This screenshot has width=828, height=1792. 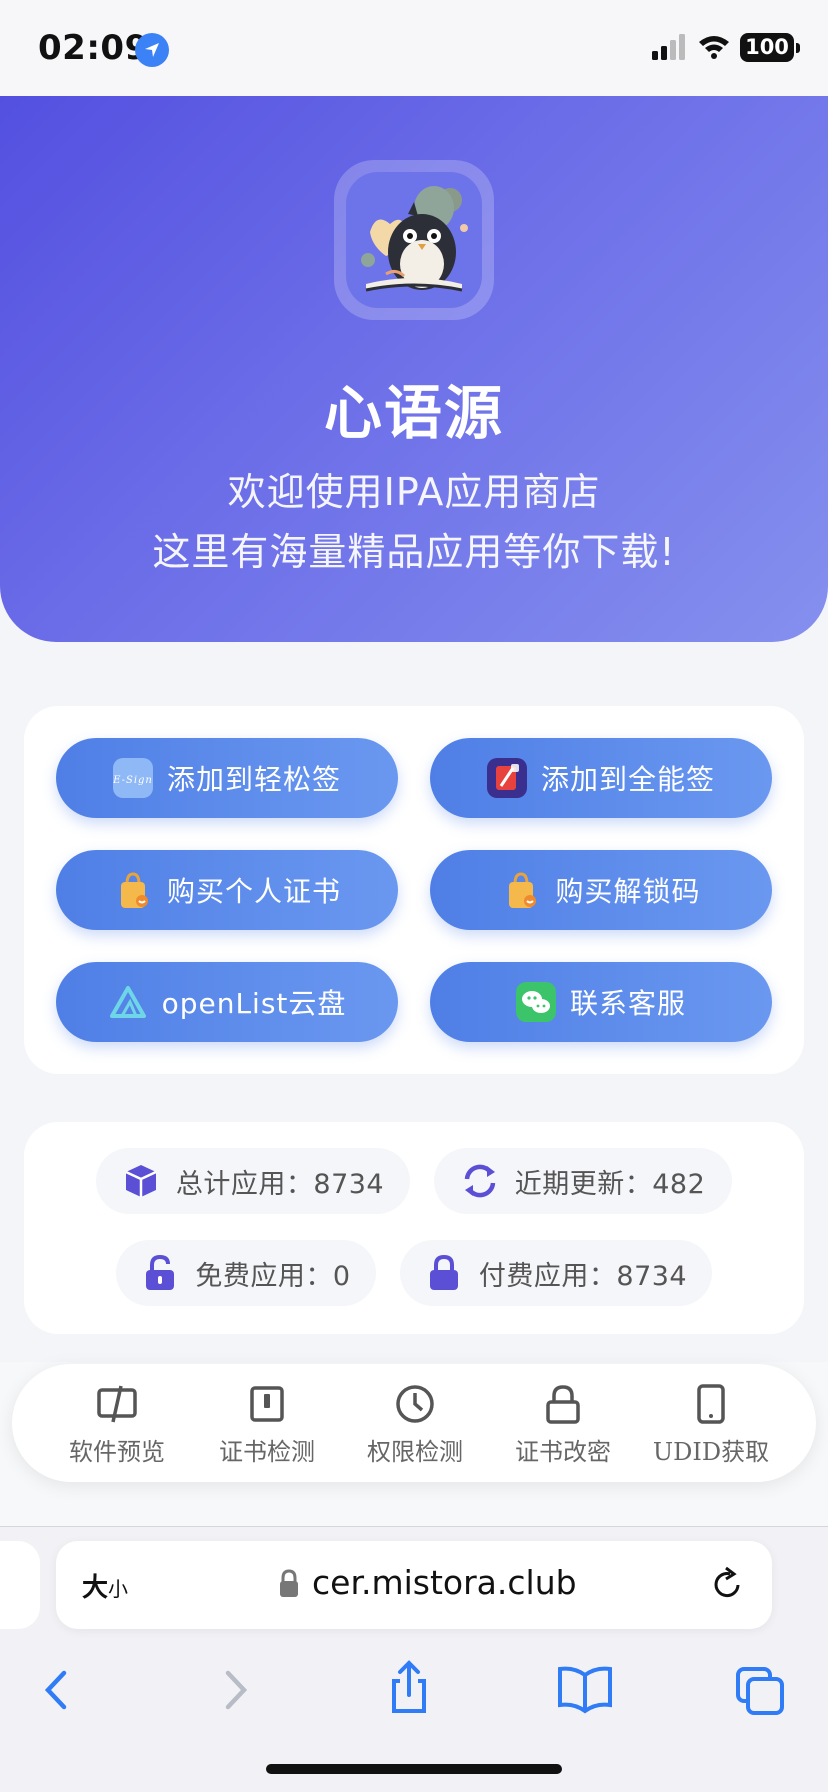 What do you see at coordinates (20, 1585) in the screenshot?
I see `previous-tab-peek` at bounding box center [20, 1585].